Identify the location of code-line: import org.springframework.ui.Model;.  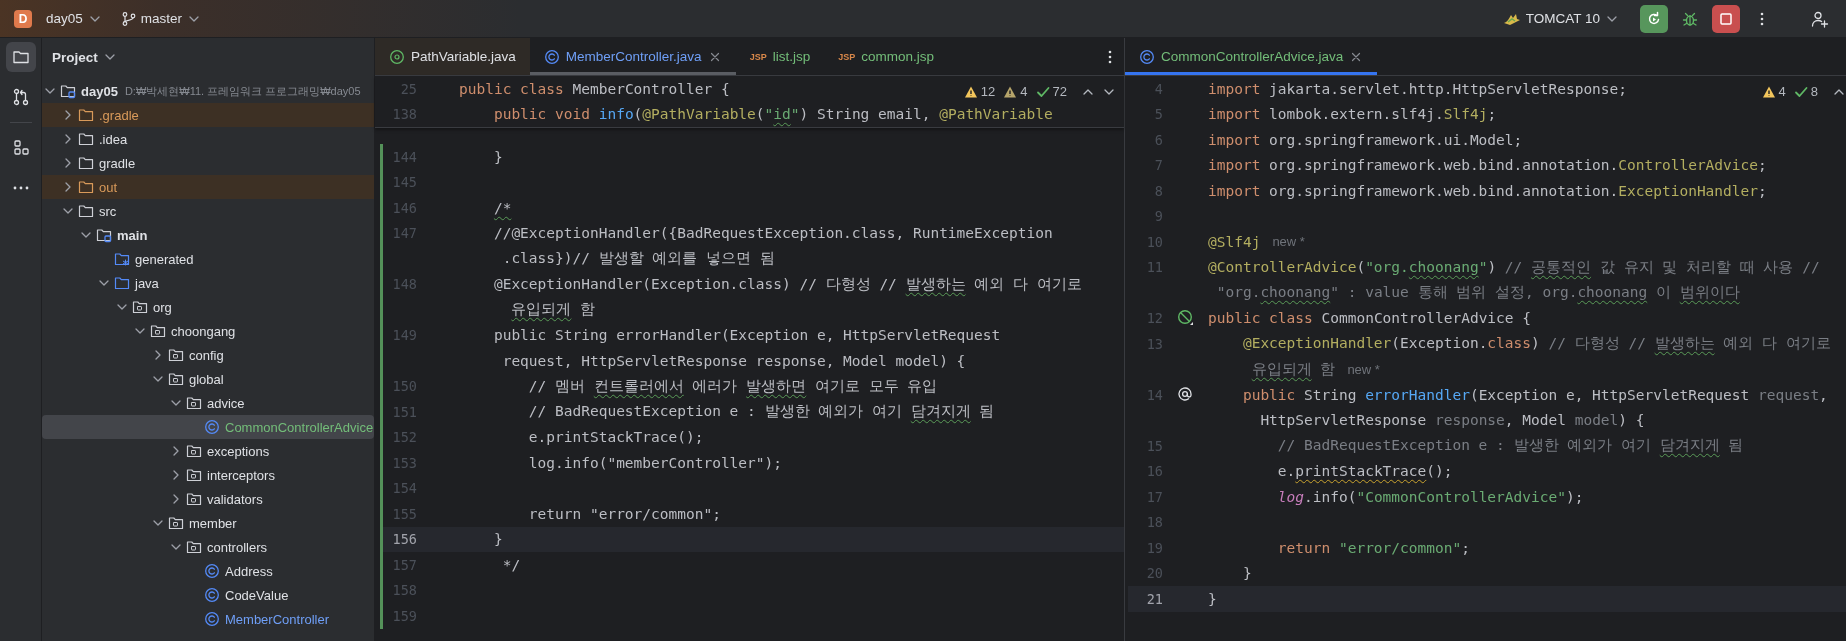
(1365, 139).